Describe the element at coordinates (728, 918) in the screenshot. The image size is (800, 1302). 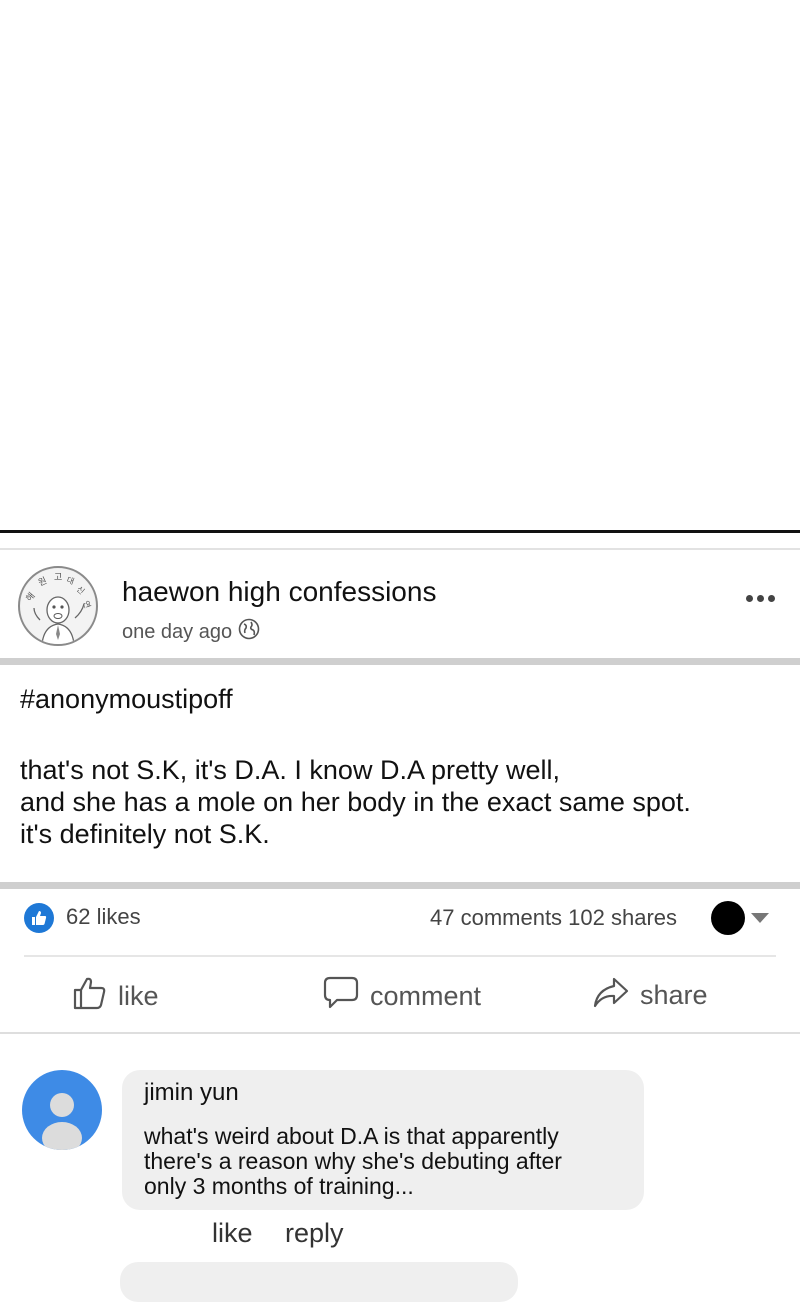
I see `viewer-avatar` at that location.